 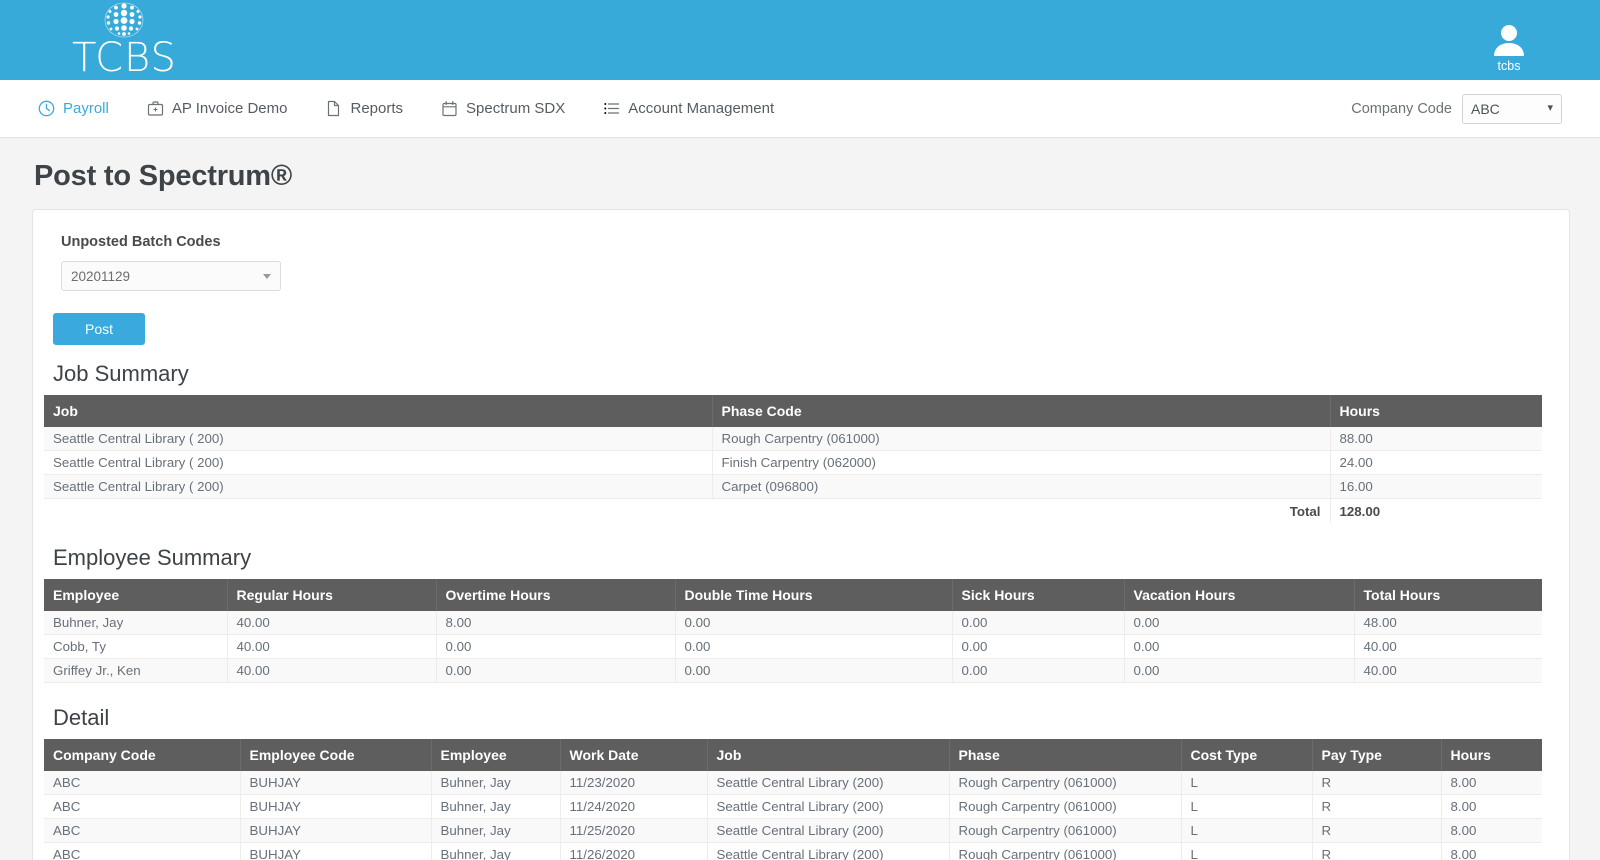 I want to click on column-header: Hours, so click(x=1491, y=755).